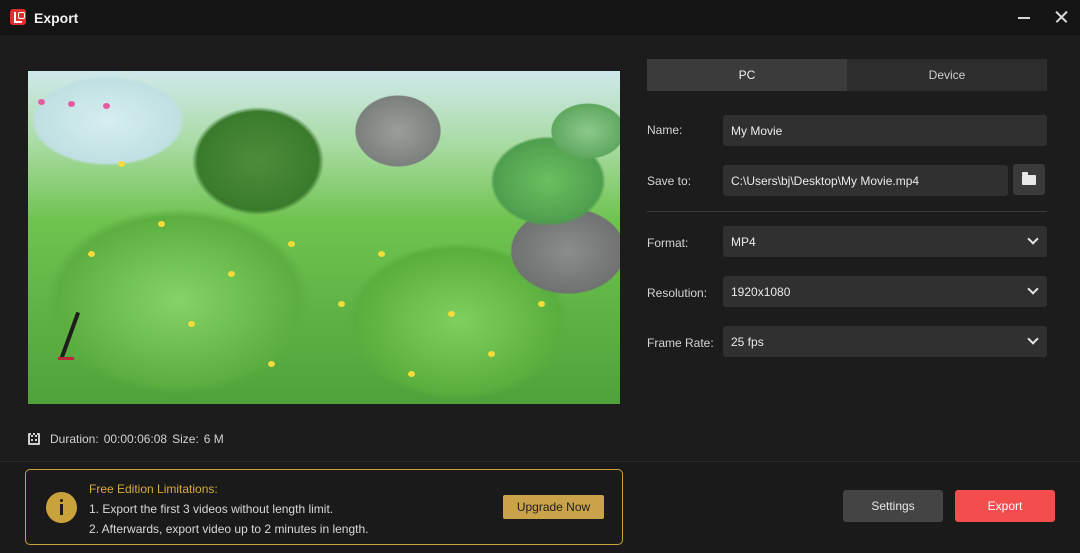  I want to click on duration-label: Duration:, so click(74, 439).